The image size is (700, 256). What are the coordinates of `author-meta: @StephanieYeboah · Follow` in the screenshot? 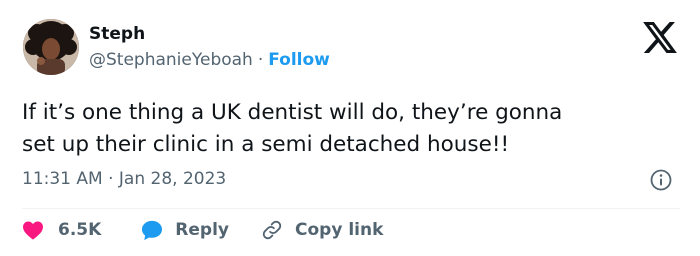 It's located at (209, 60).